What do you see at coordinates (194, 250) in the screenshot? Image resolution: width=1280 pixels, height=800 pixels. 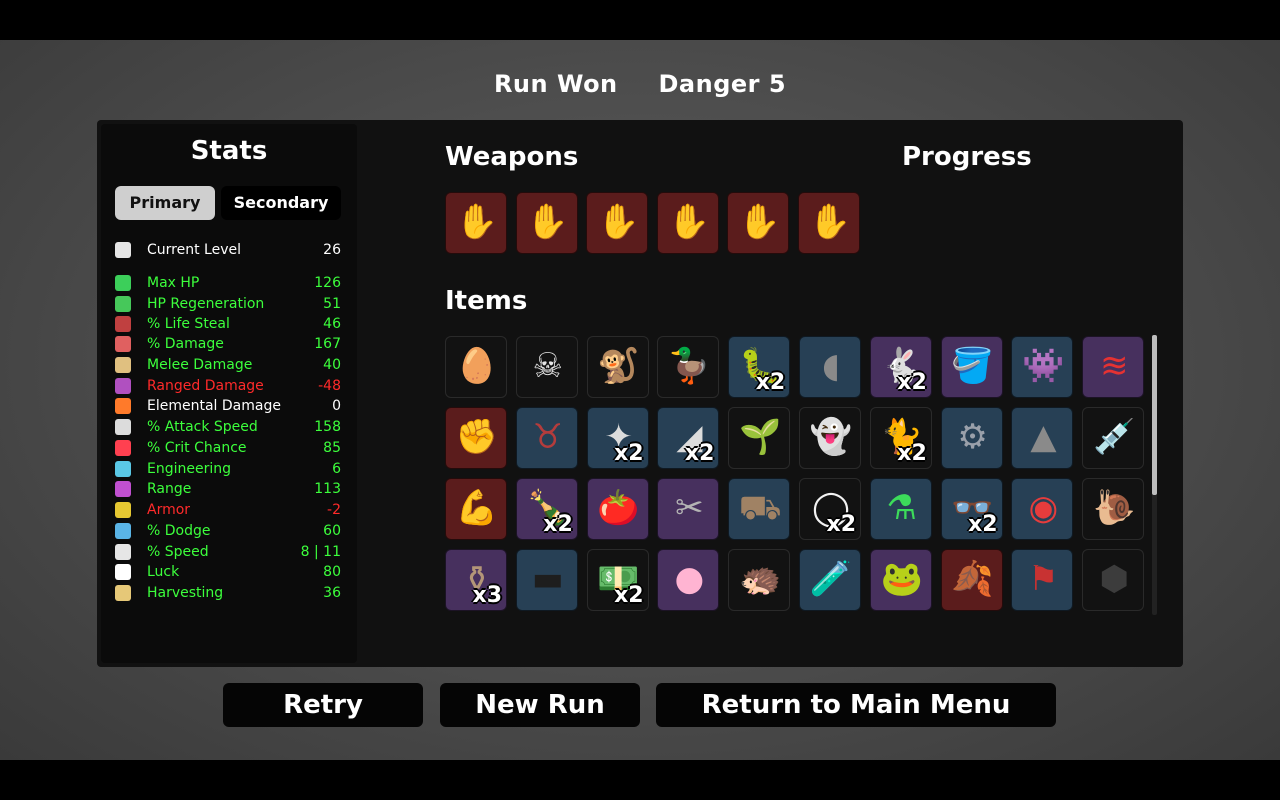 I see `stat-label: Current Level` at bounding box center [194, 250].